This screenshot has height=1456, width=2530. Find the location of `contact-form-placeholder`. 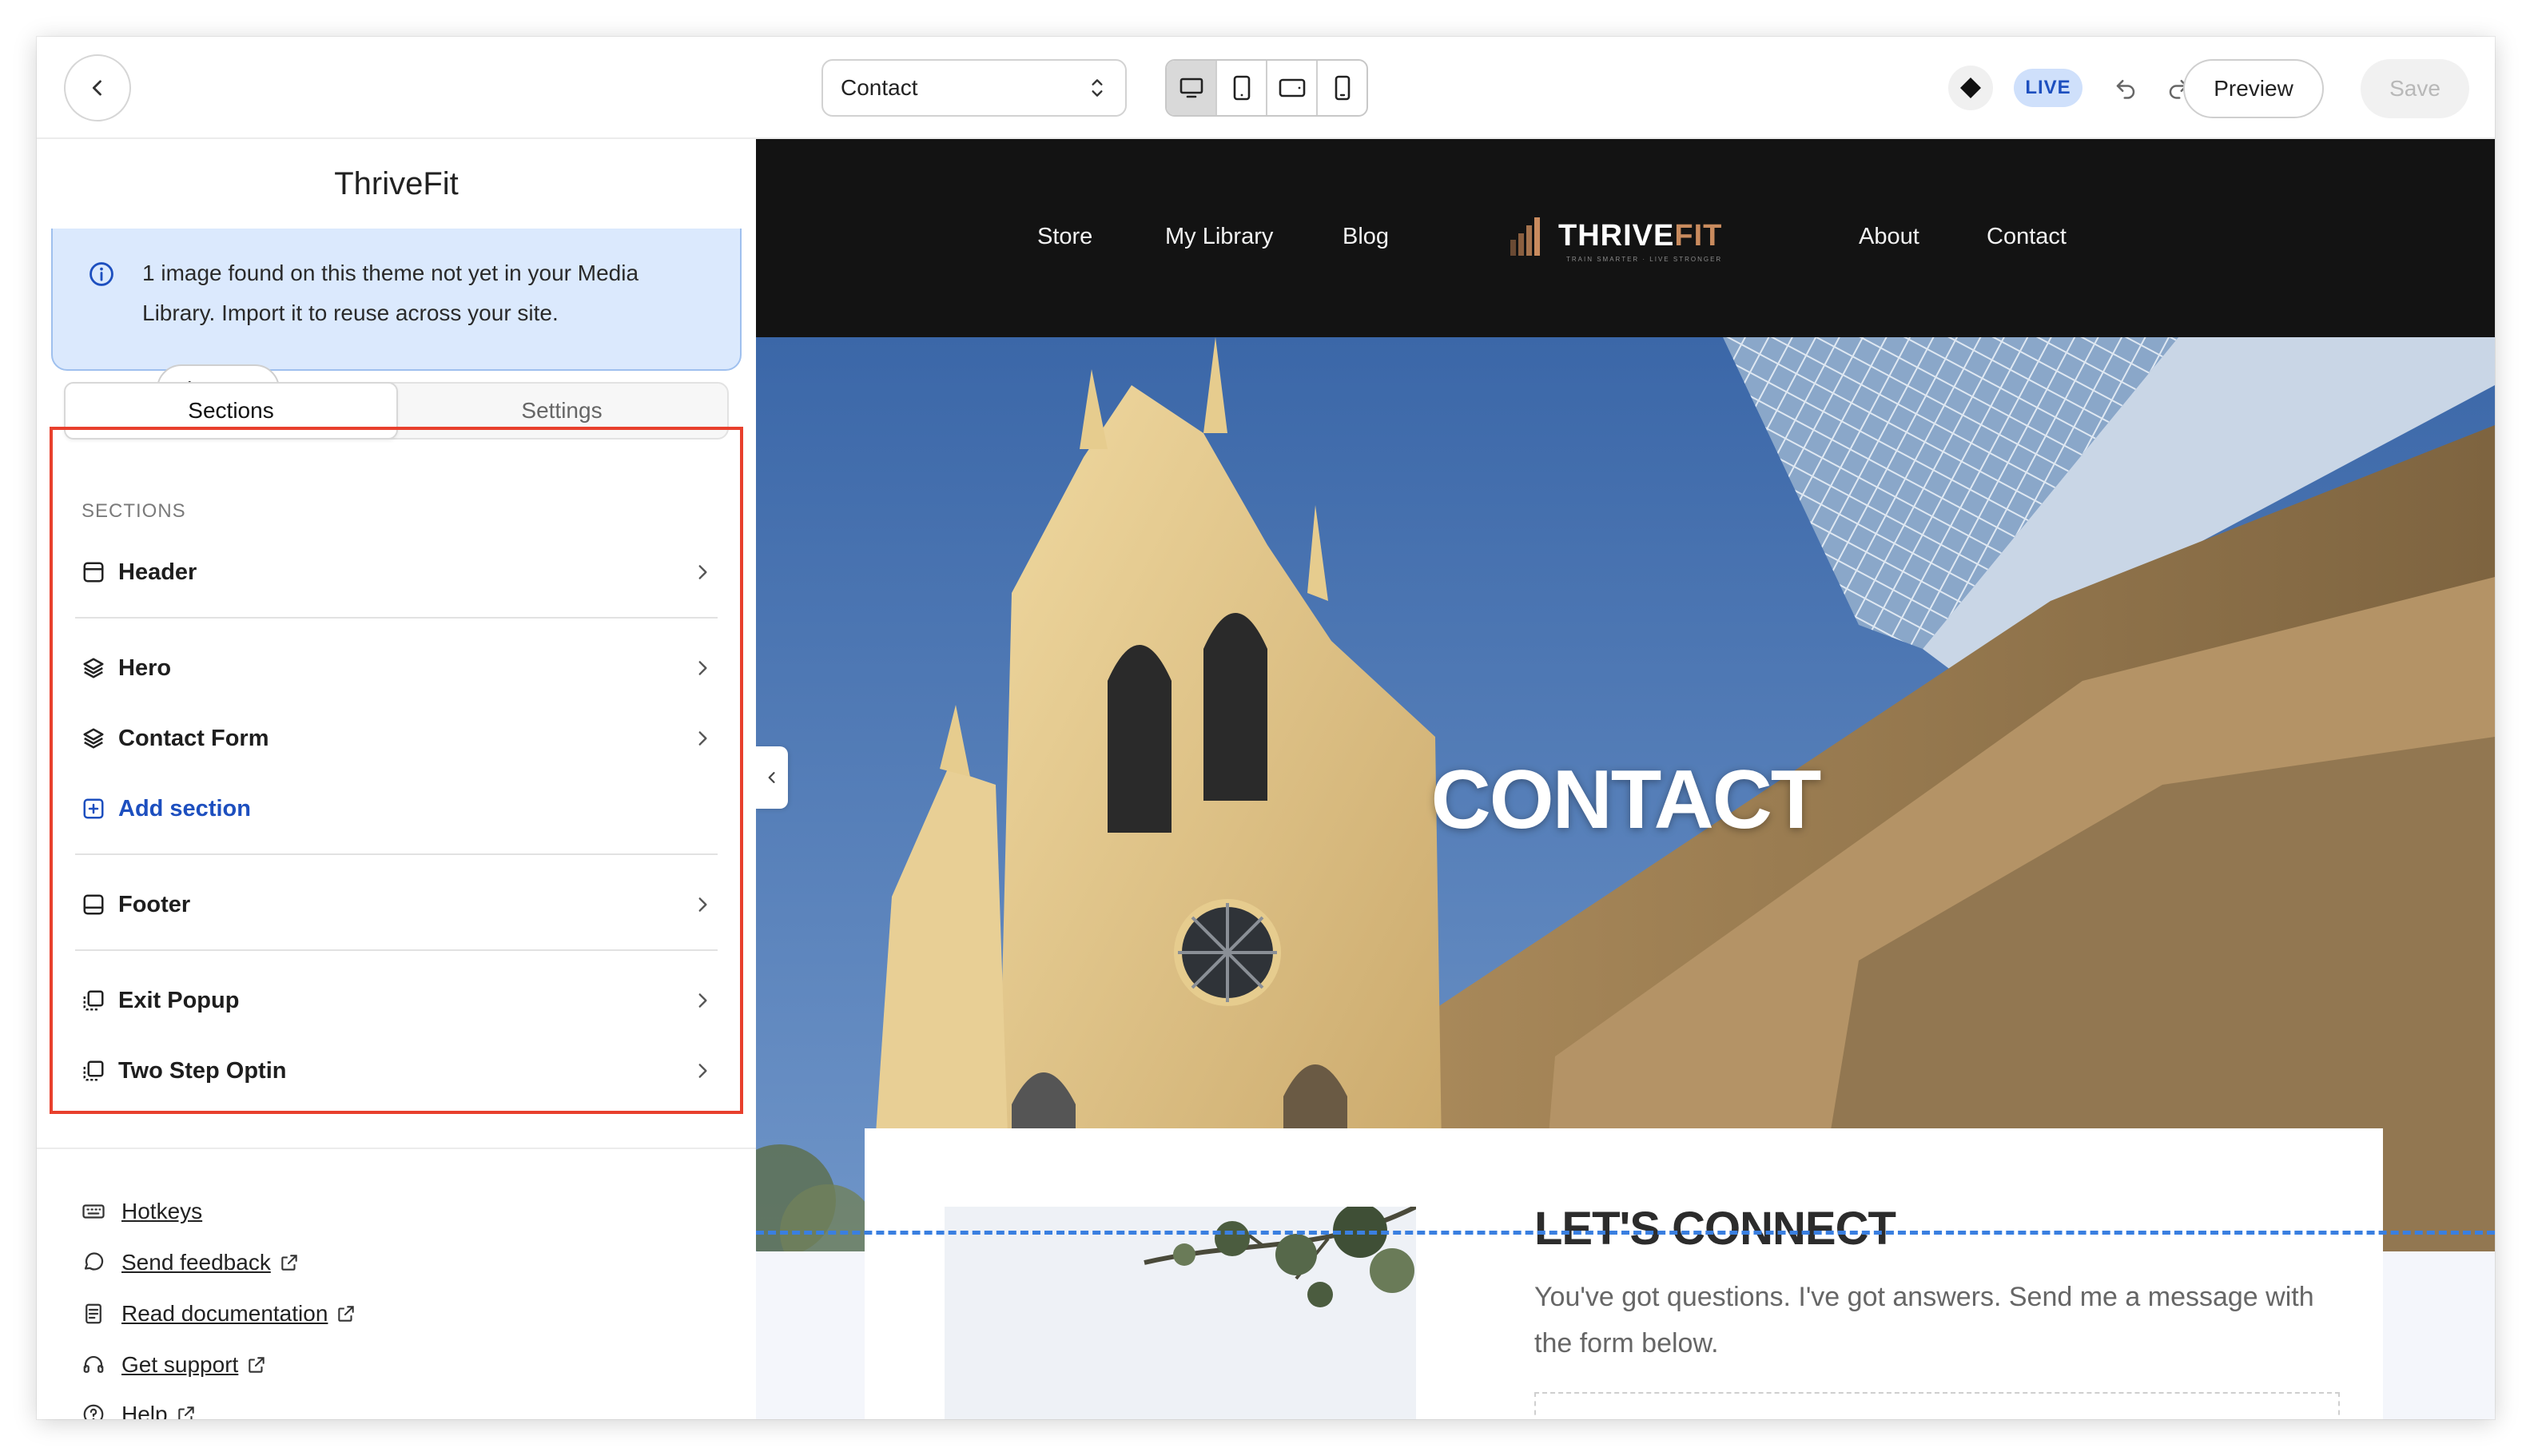

contact-form-placeholder is located at coordinates (1937, 1405).